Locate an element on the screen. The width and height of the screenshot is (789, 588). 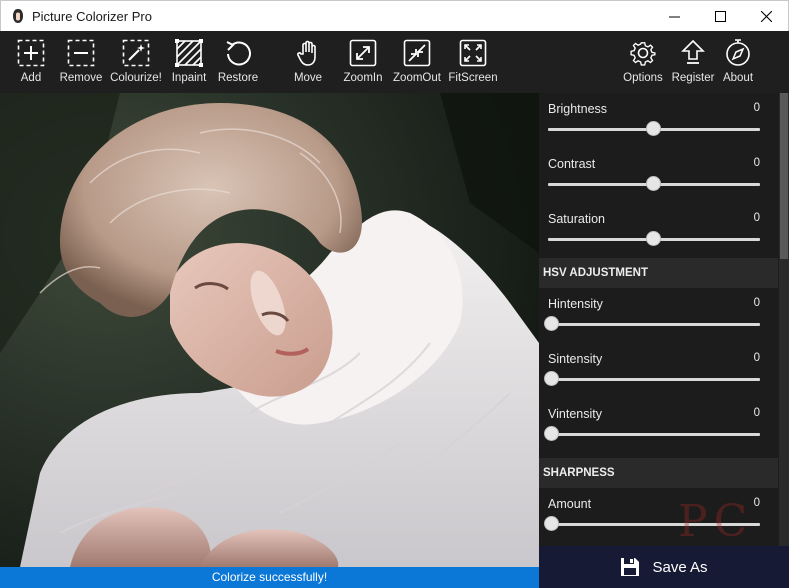
saturation-value: 0 is located at coordinates (756, 218).